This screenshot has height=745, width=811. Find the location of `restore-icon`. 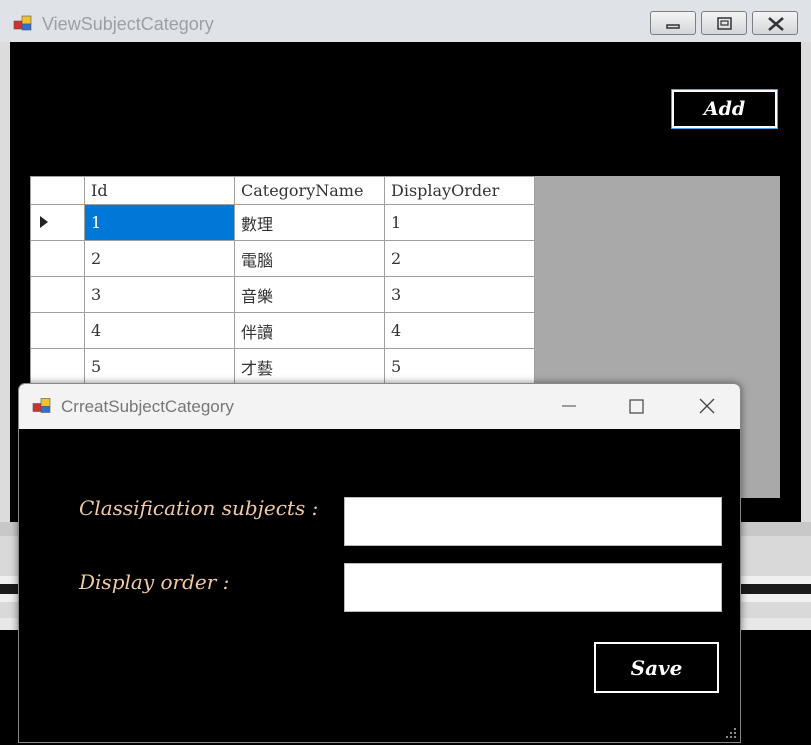

restore-icon is located at coordinates (724, 23).